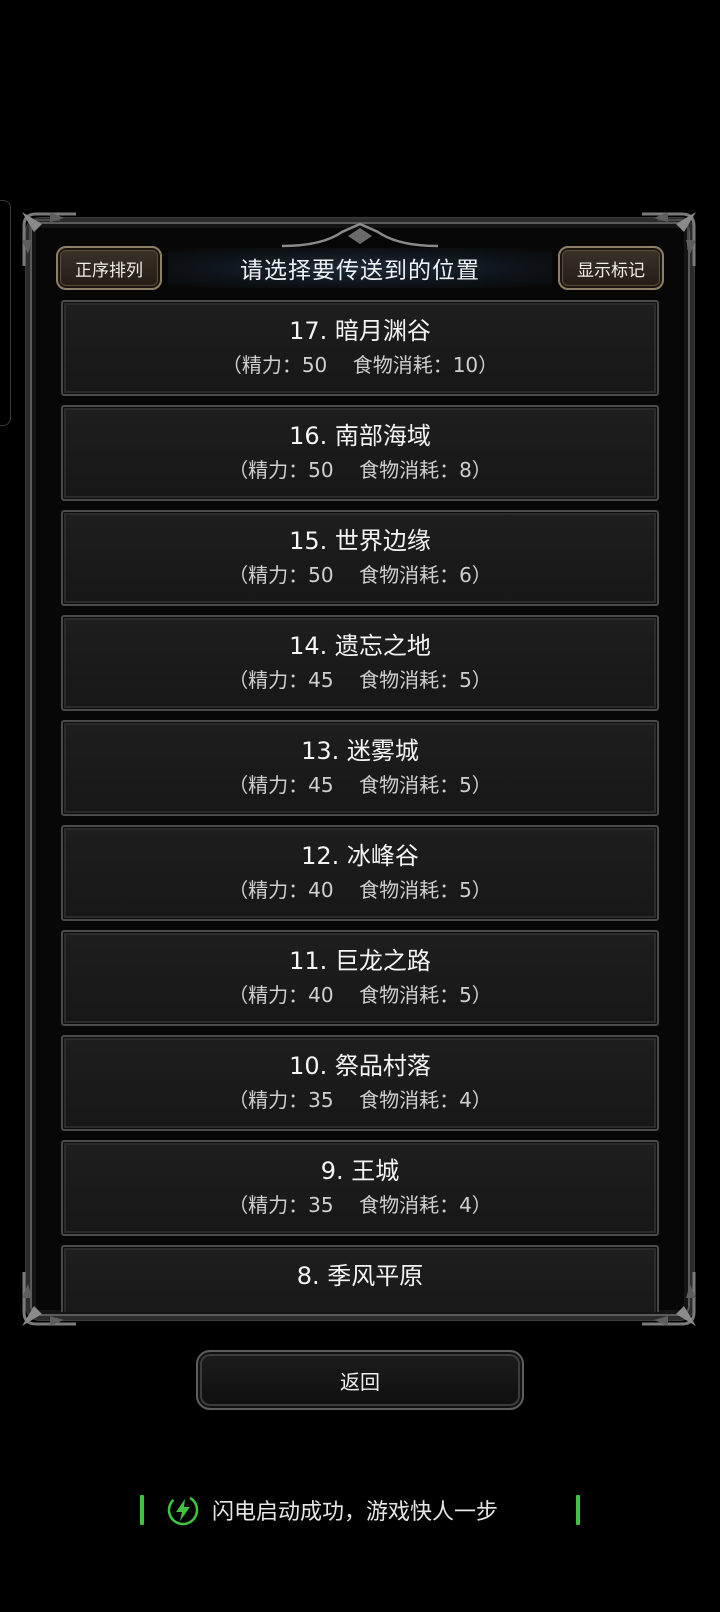  Describe the element at coordinates (360, 453) in the screenshot. I see `location-item: 16. 南部海域 （精力：50 食物消耗：8）` at that location.